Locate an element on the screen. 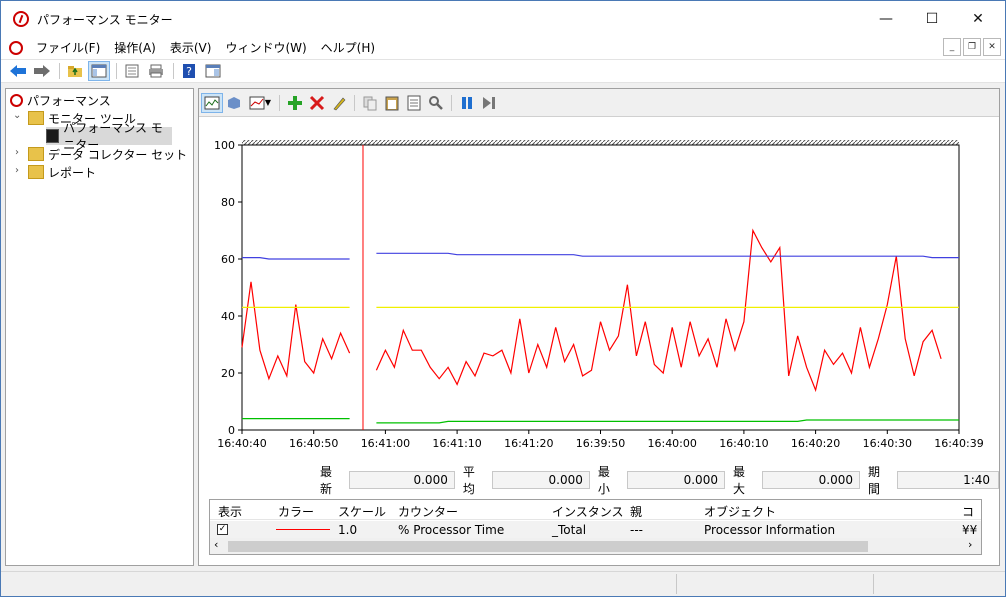 This screenshot has height=597, width=1006. delete-counter-button is located at coordinates (317, 103).